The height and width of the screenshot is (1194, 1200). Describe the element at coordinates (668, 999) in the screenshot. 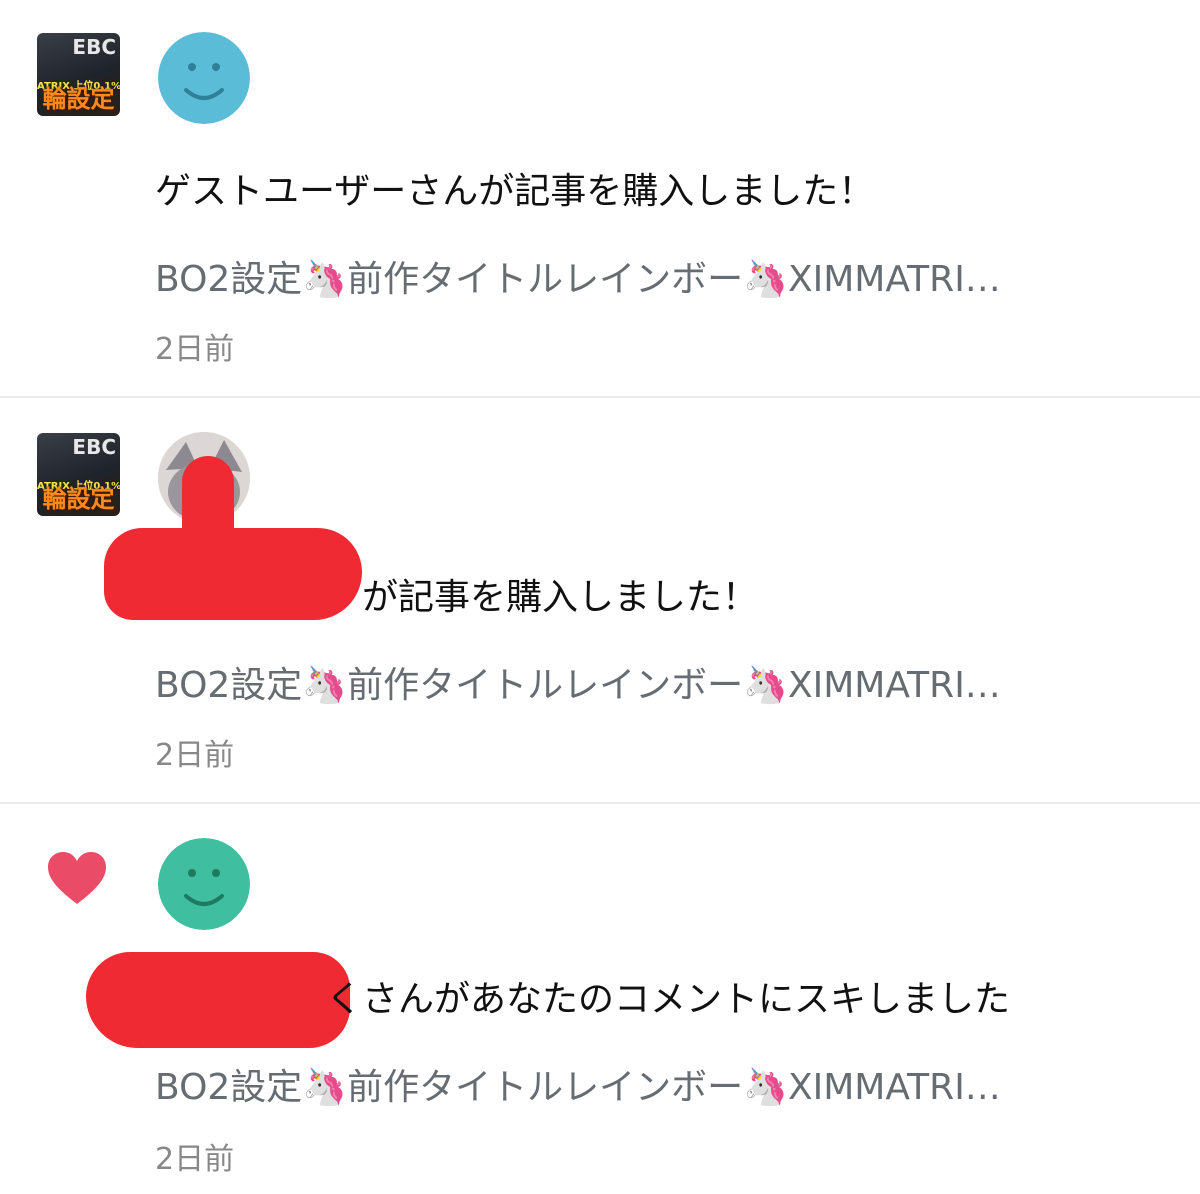

I see `notification-title: くさんがあなたのコメントにスキしました` at that location.